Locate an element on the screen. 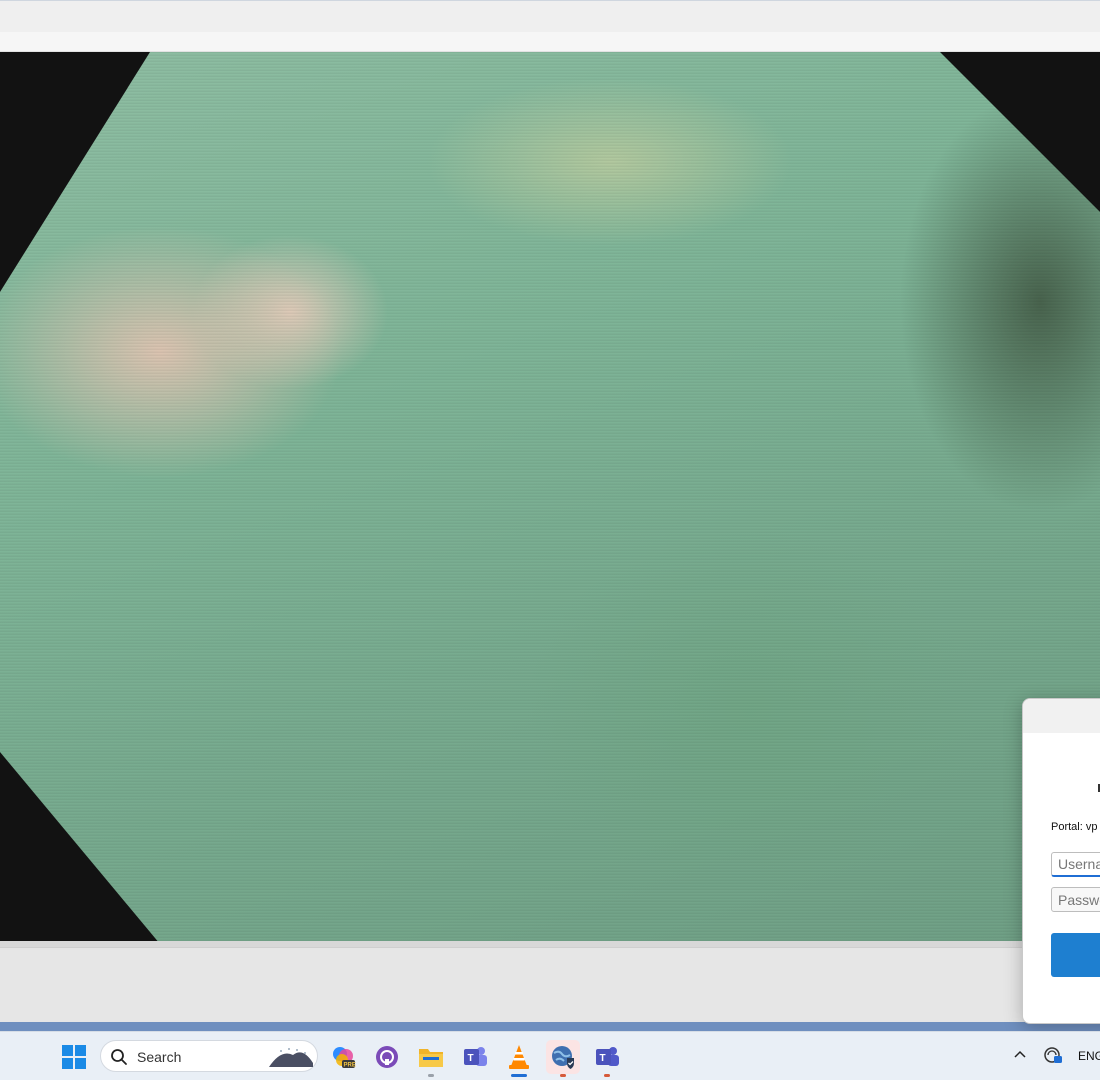 The height and width of the screenshot is (1080, 1100). vpn-client-icon is located at coordinates (563, 1058).